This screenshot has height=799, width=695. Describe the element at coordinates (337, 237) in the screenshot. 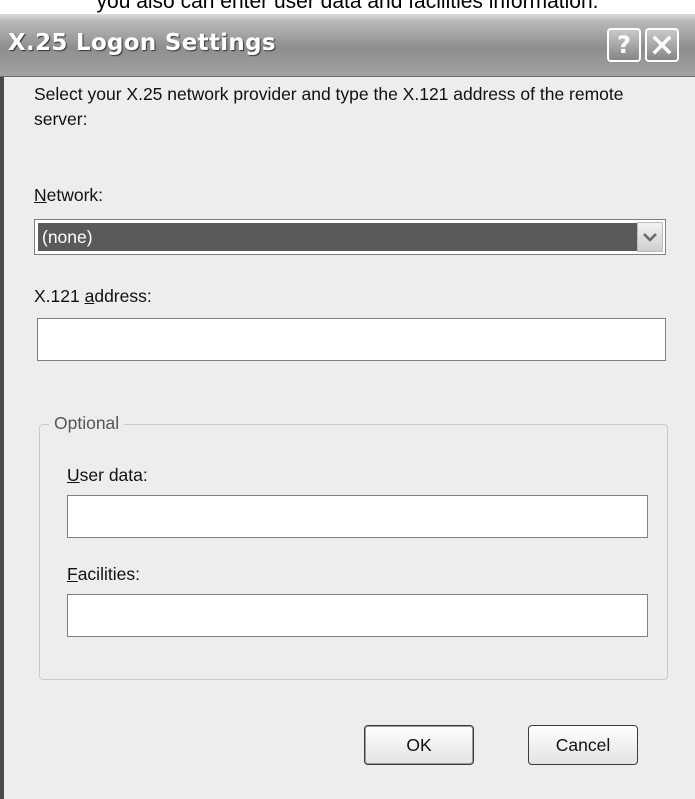

I see `network-selected-value: (none)` at that location.